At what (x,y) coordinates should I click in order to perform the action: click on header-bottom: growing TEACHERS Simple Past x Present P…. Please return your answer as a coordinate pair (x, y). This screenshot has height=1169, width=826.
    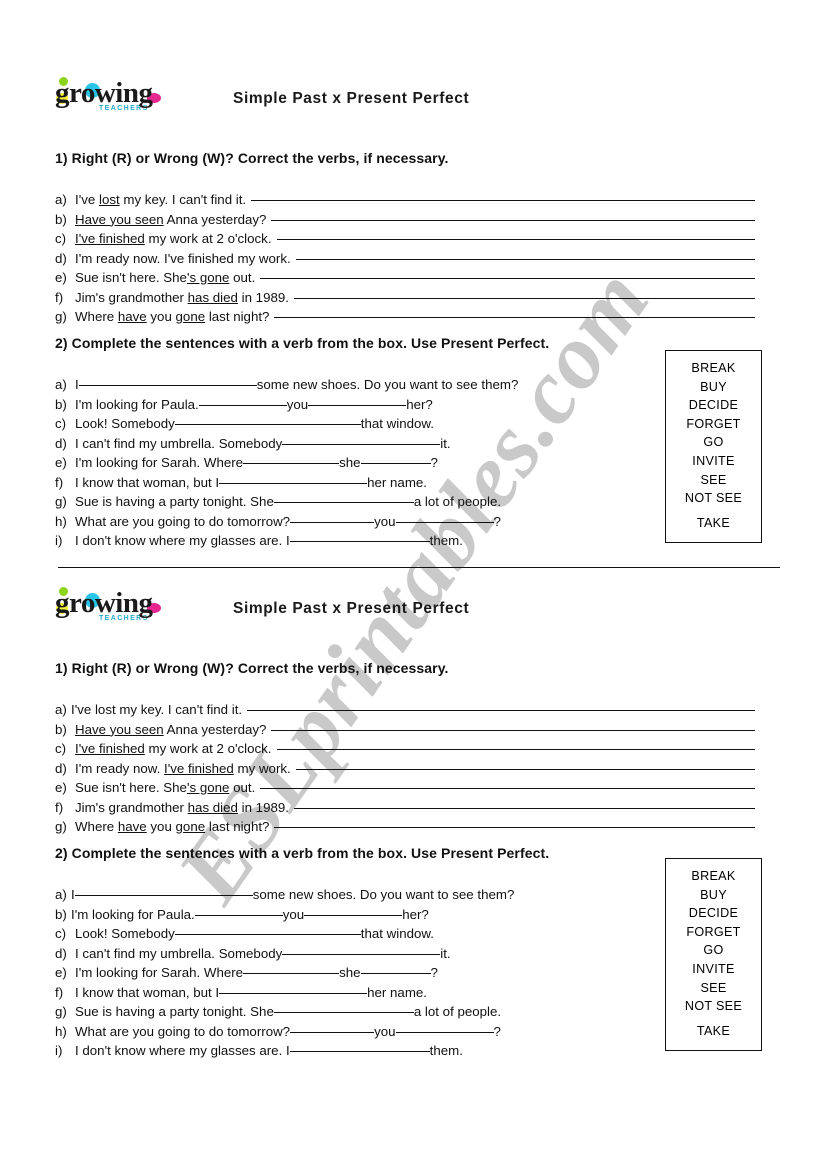
    Looking at the image, I should click on (415, 608).